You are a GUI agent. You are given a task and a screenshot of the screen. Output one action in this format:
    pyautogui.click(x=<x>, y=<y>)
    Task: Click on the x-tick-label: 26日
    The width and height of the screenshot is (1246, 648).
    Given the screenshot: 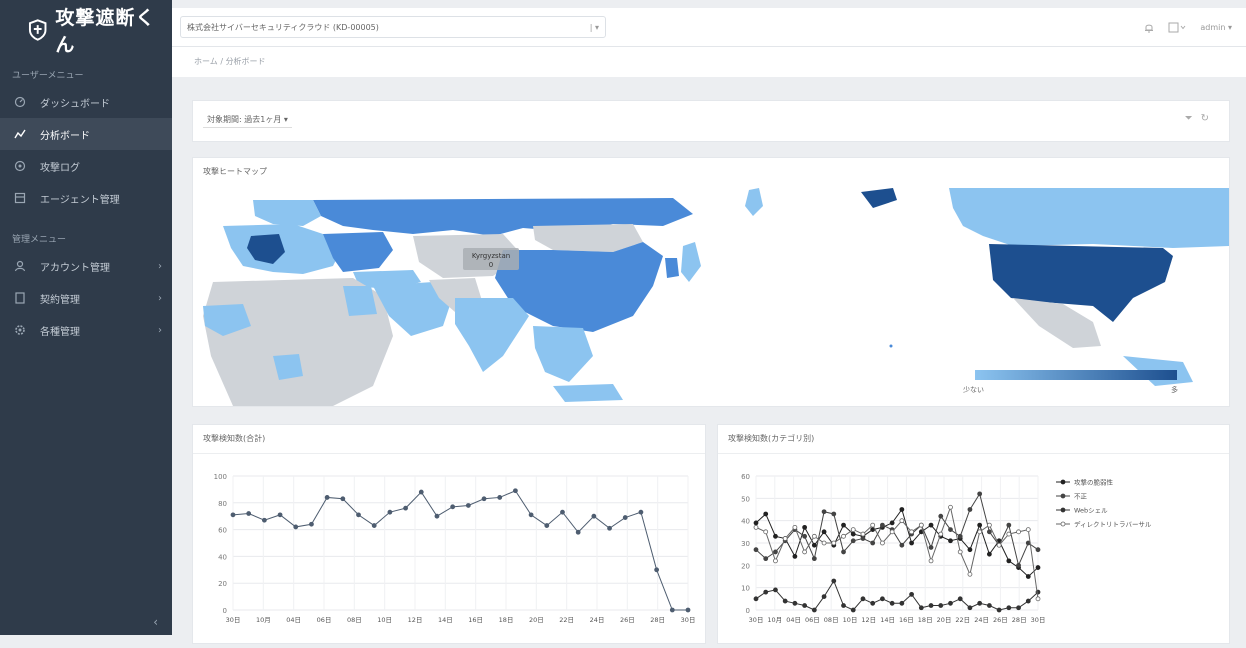 What is the action you would take?
    pyautogui.click(x=627, y=620)
    